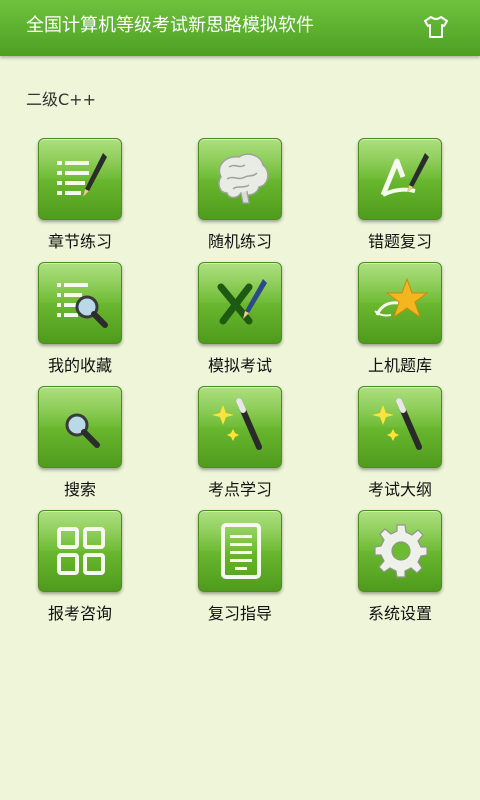  I want to click on menu-item-computer-bank: 上机题库, so click(400, 324).